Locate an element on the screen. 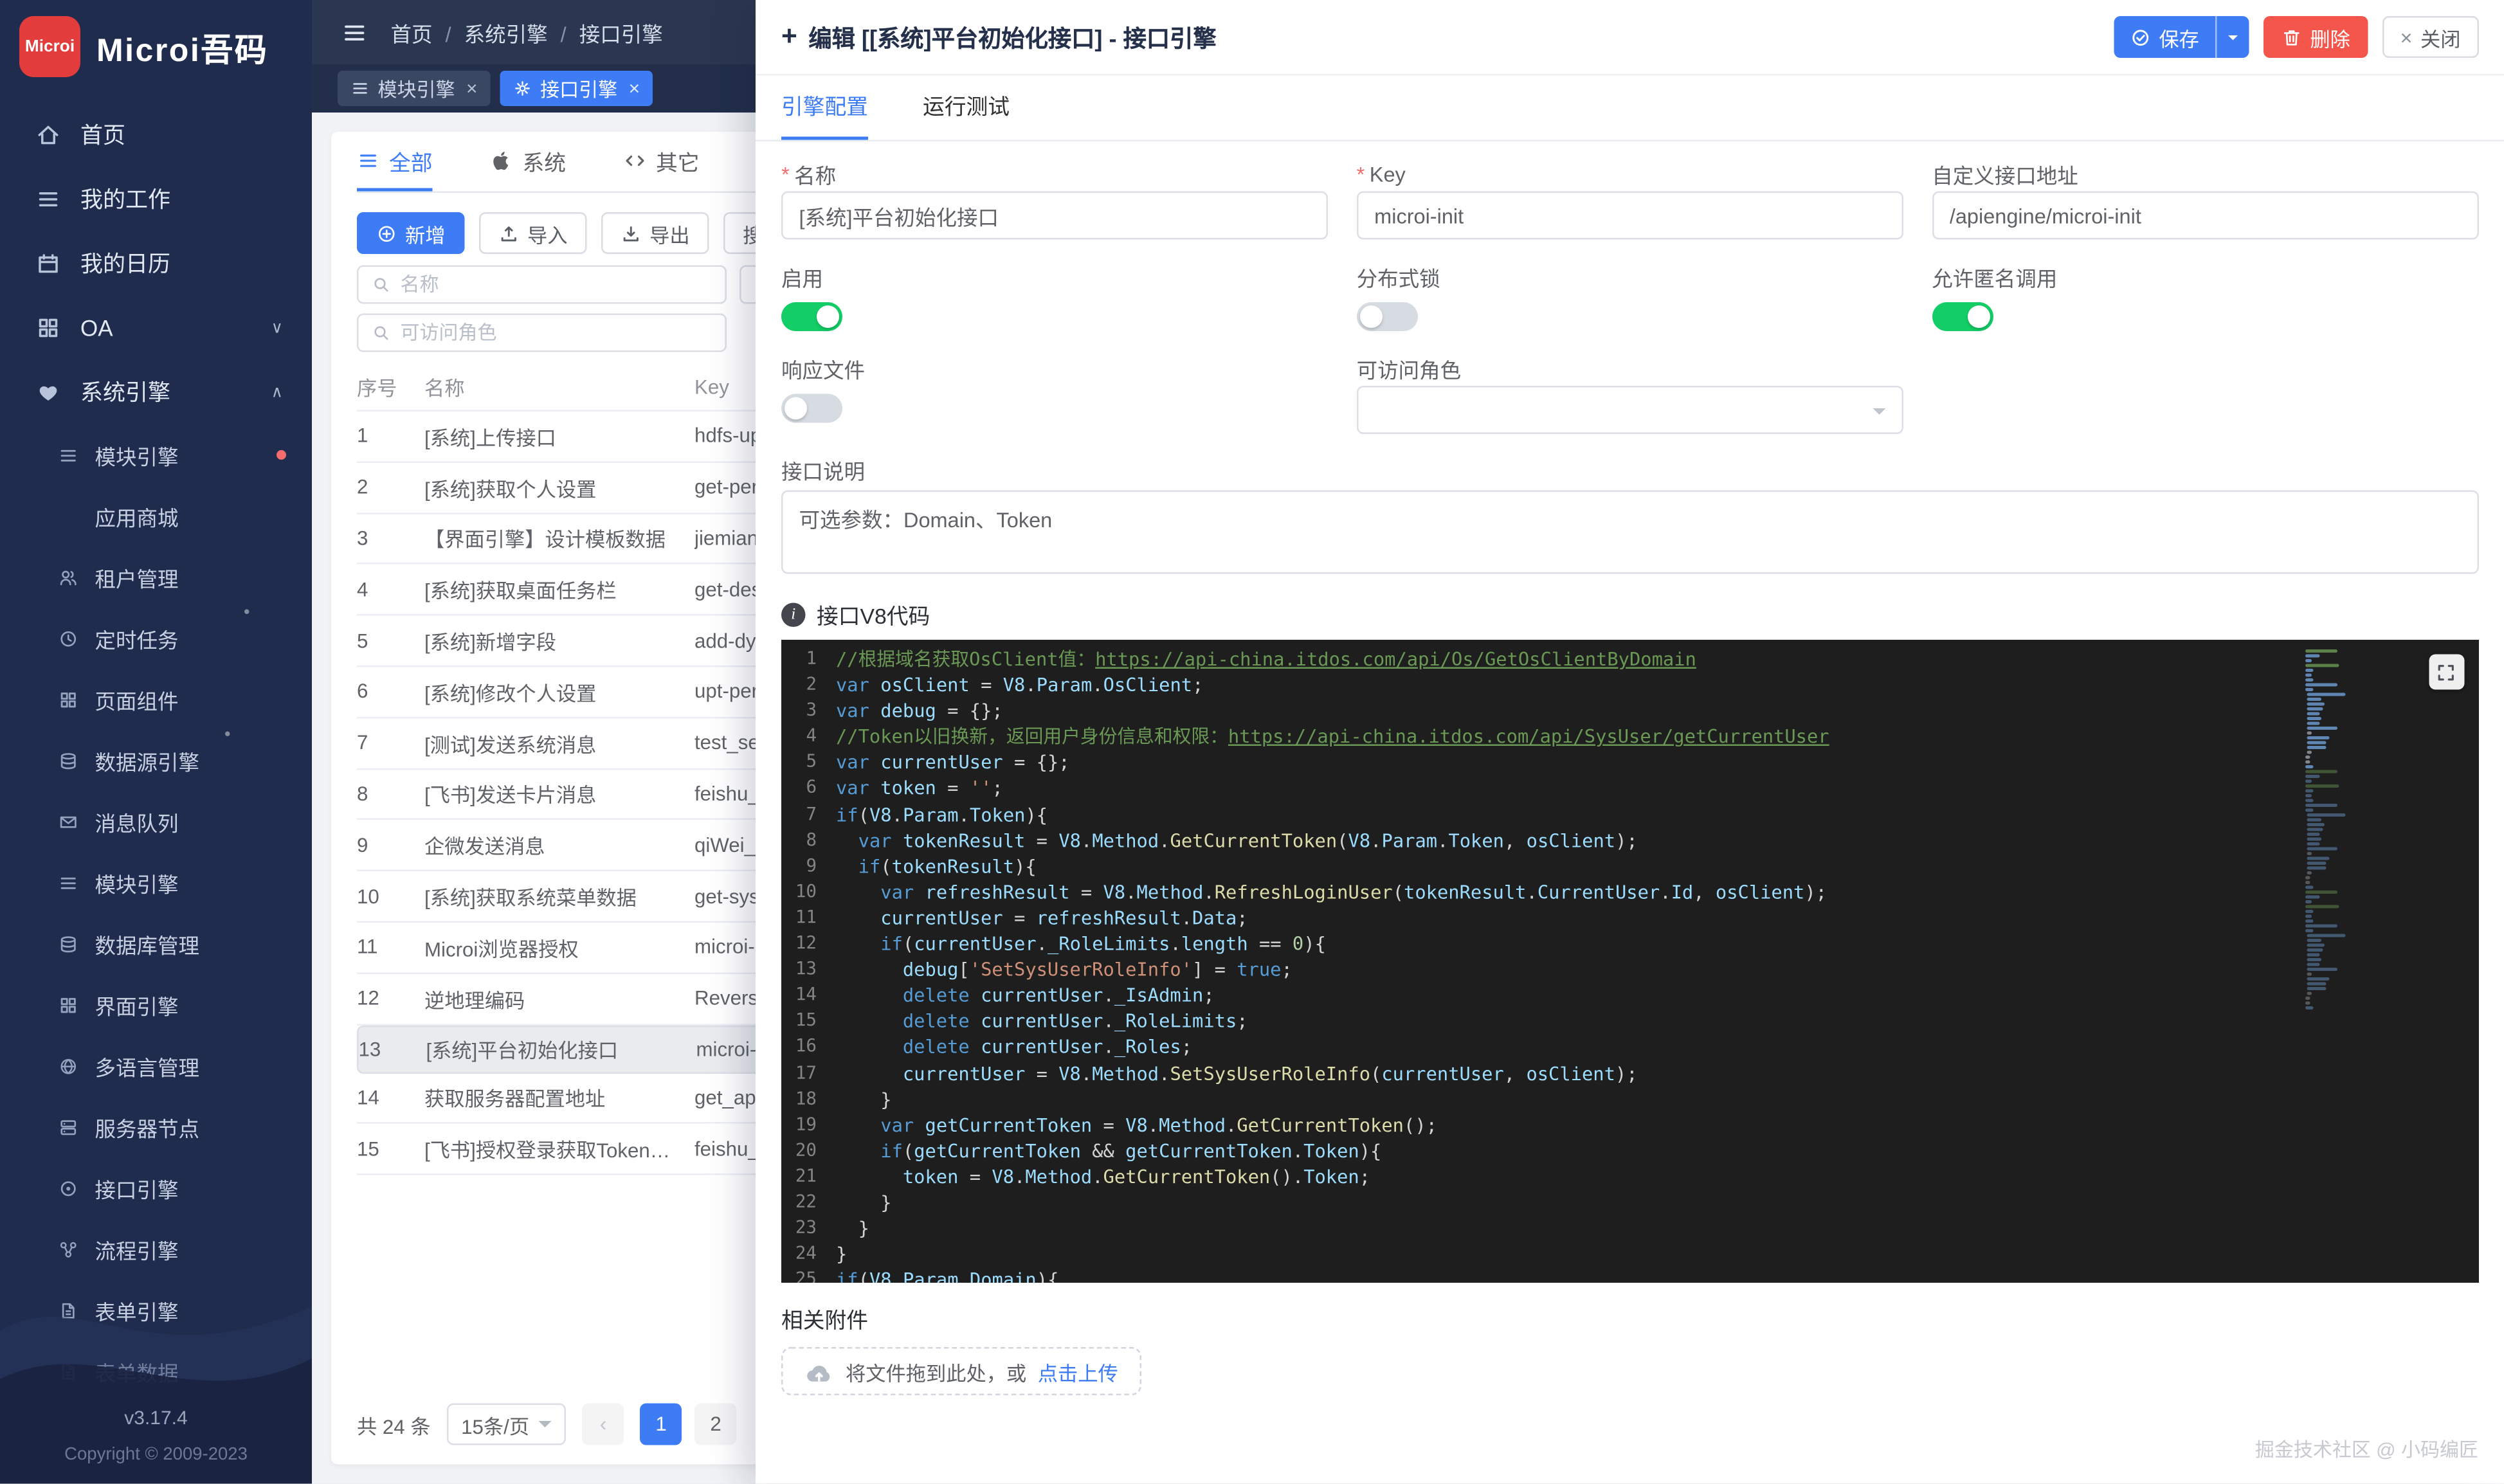 Image resolution: width=2504 pixels, height=1484 pixels. column-header: 序号 is located at coordinates (391, 387).